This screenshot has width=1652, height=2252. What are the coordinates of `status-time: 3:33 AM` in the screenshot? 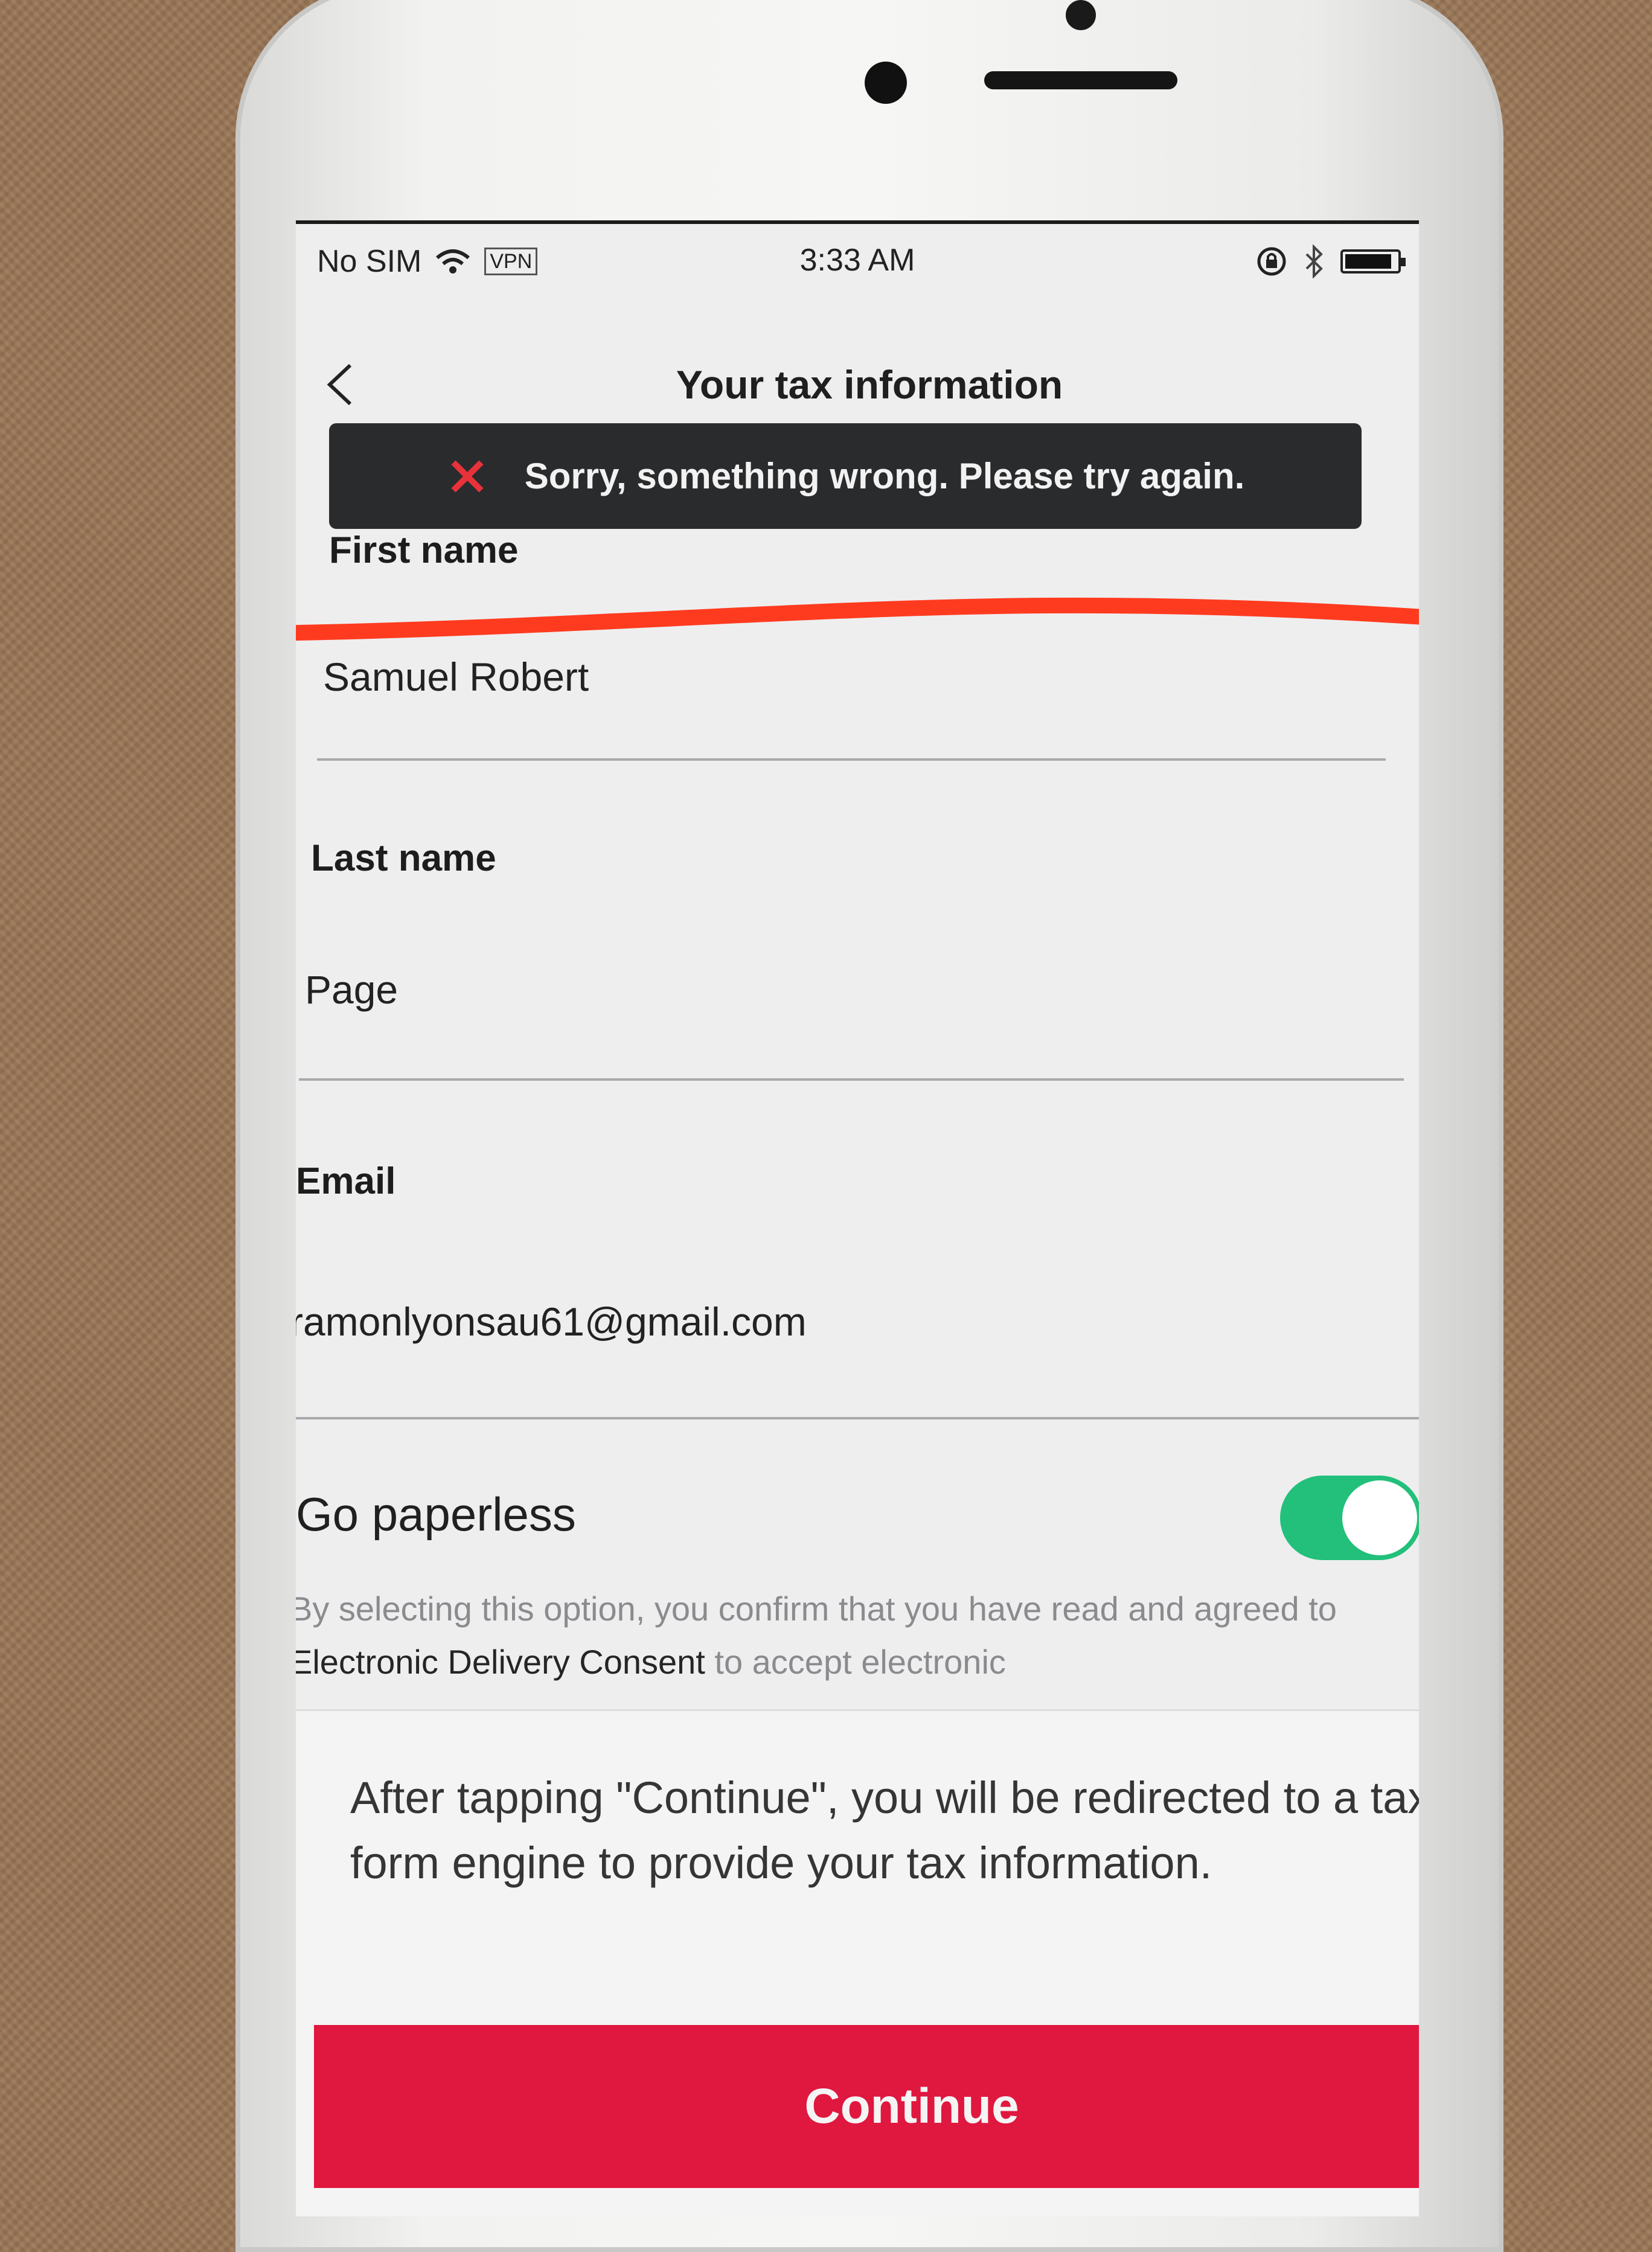 It's located at (857, 260).